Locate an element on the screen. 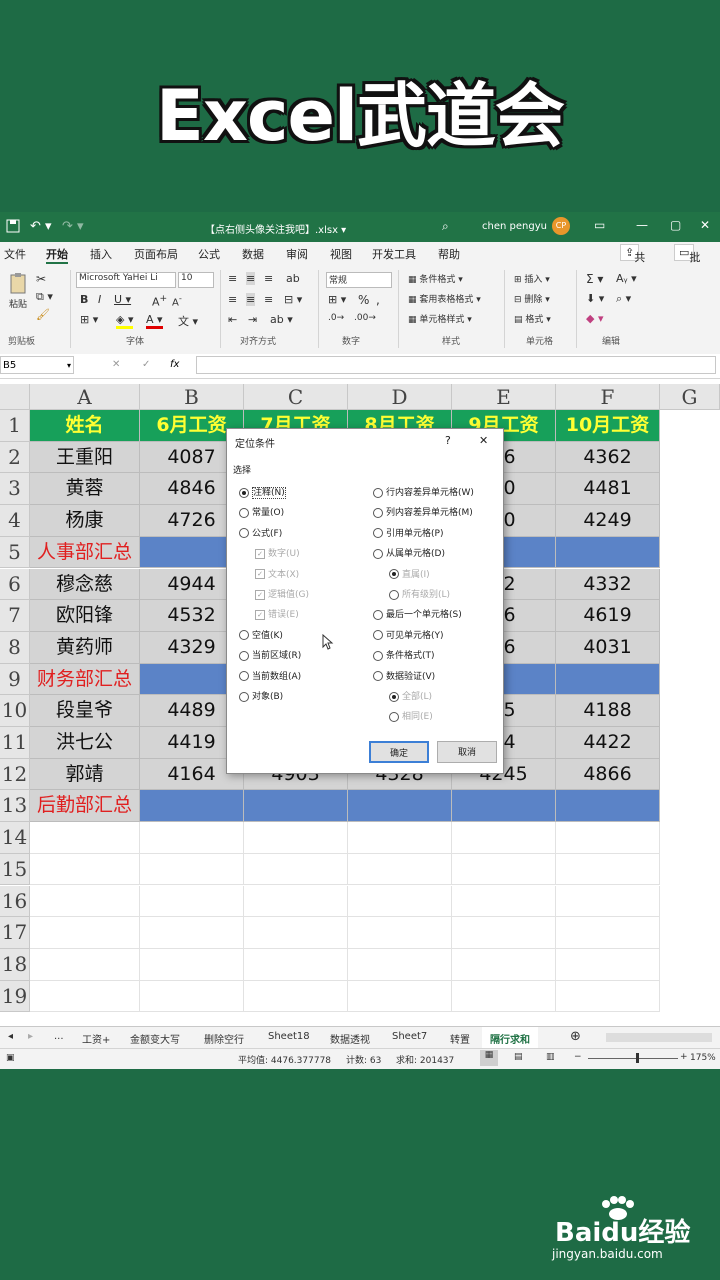  merge-icon: ⊟ ▾ is located at coordinates (293, 299).